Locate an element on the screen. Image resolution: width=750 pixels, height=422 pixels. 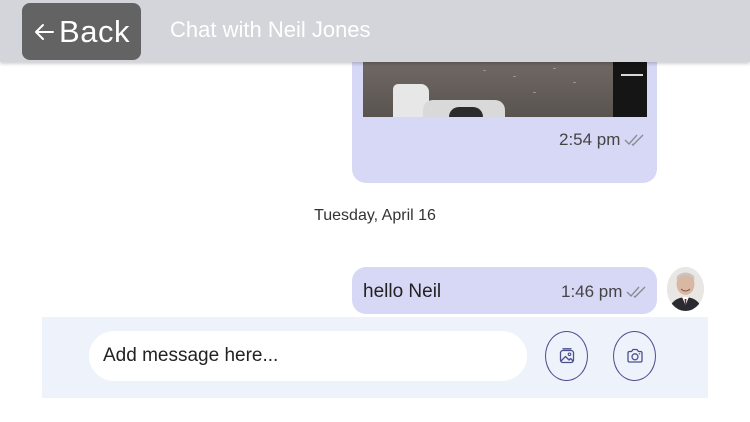
message-time: 1:46 pm is located at coordinates (592, 291).